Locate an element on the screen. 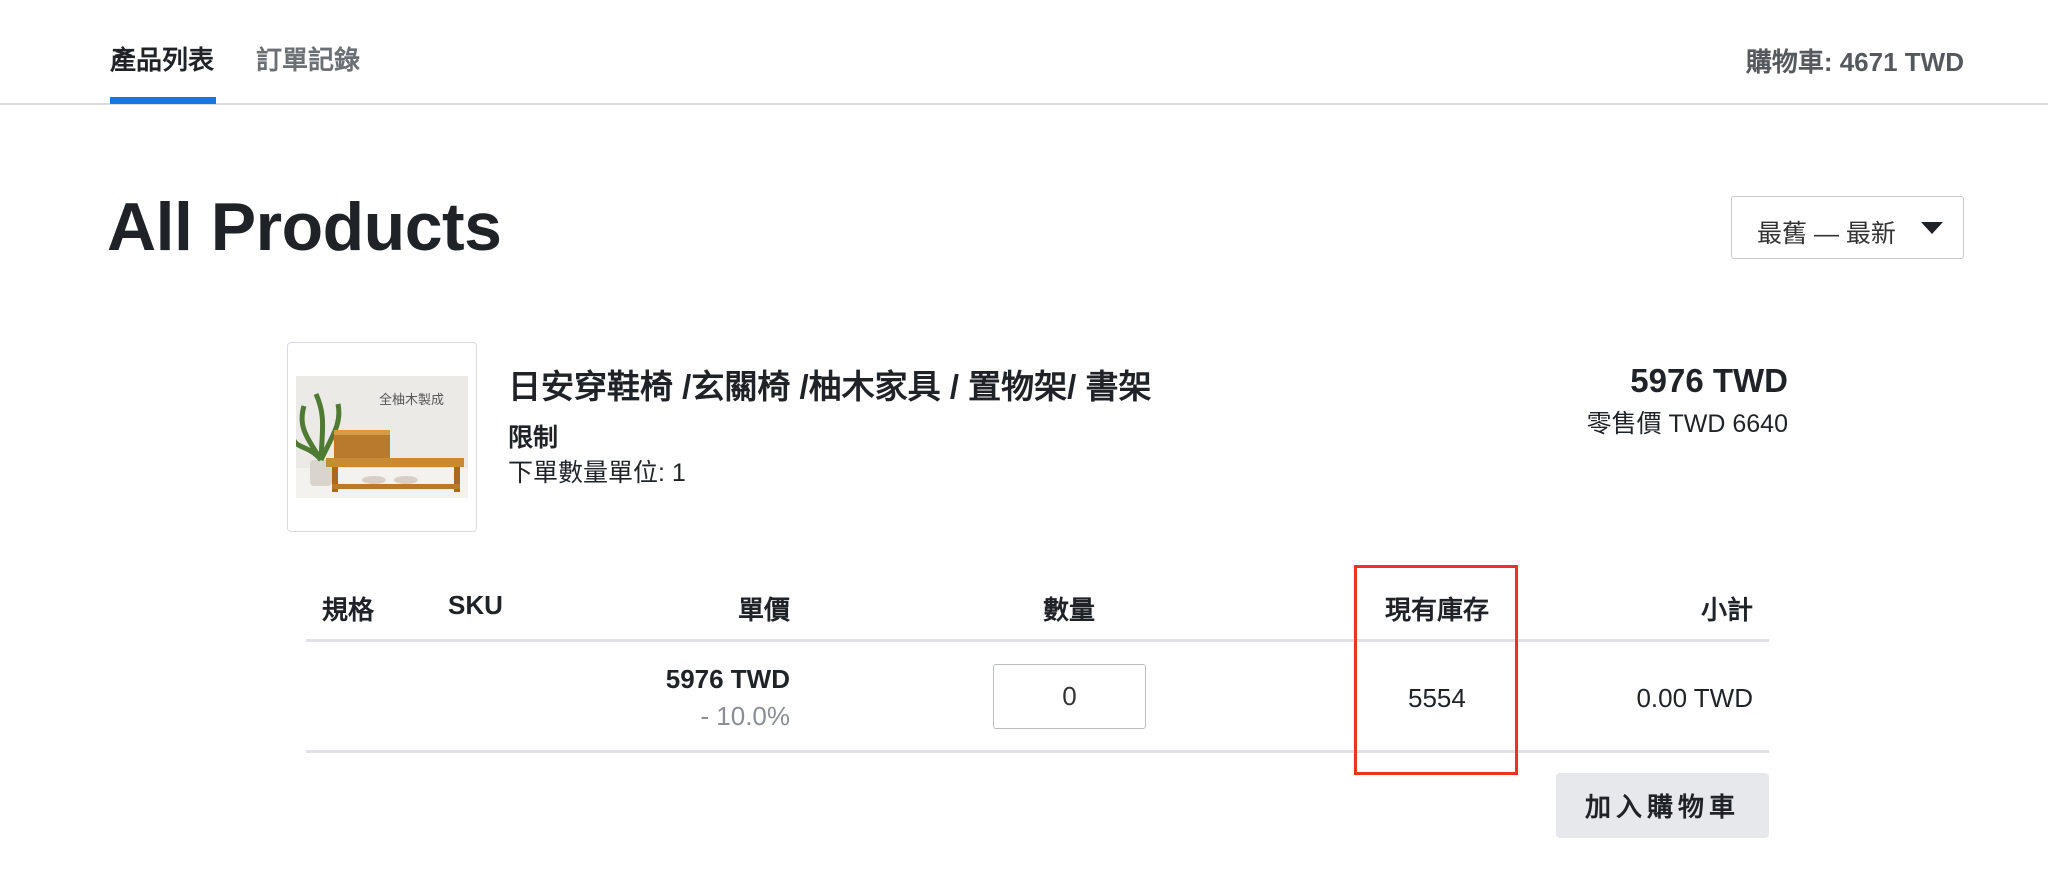 Image resolution: width=2048 pixels, height=870 pixels. product-order-unit: 下單數量單位: 1 is located at coordinates (597, 473).